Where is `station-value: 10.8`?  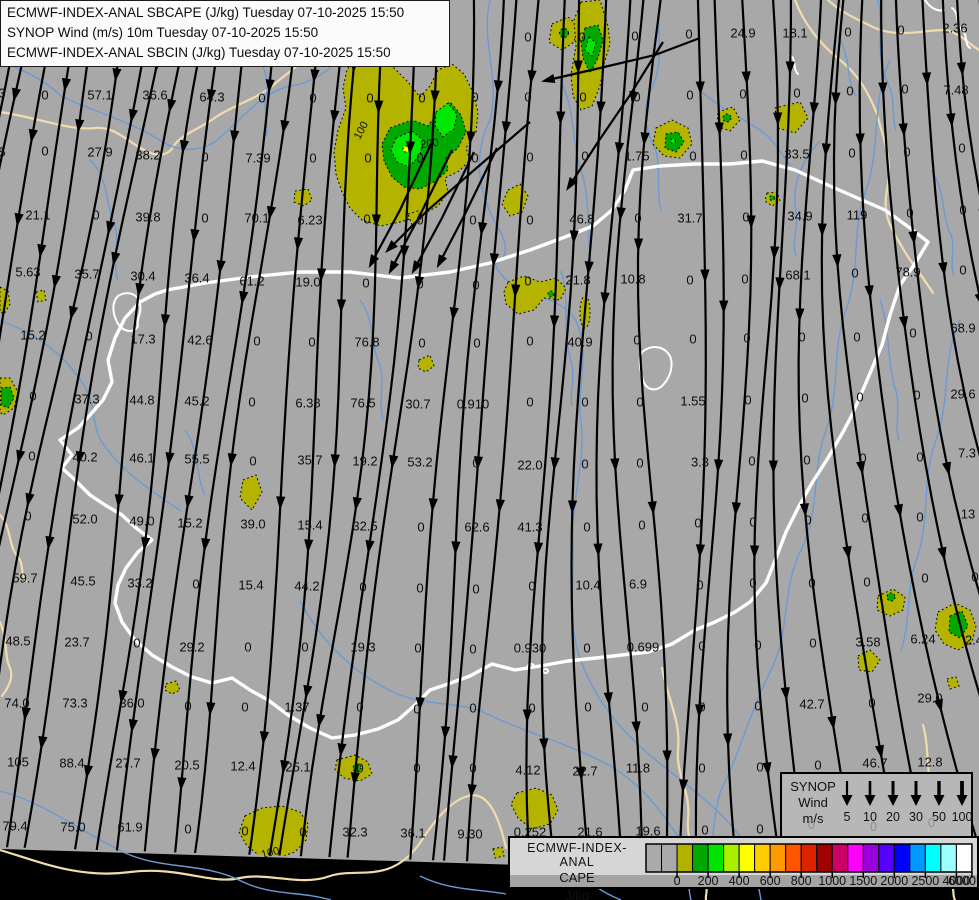
station-value: 10.8 is located at coordinates (632, 279).